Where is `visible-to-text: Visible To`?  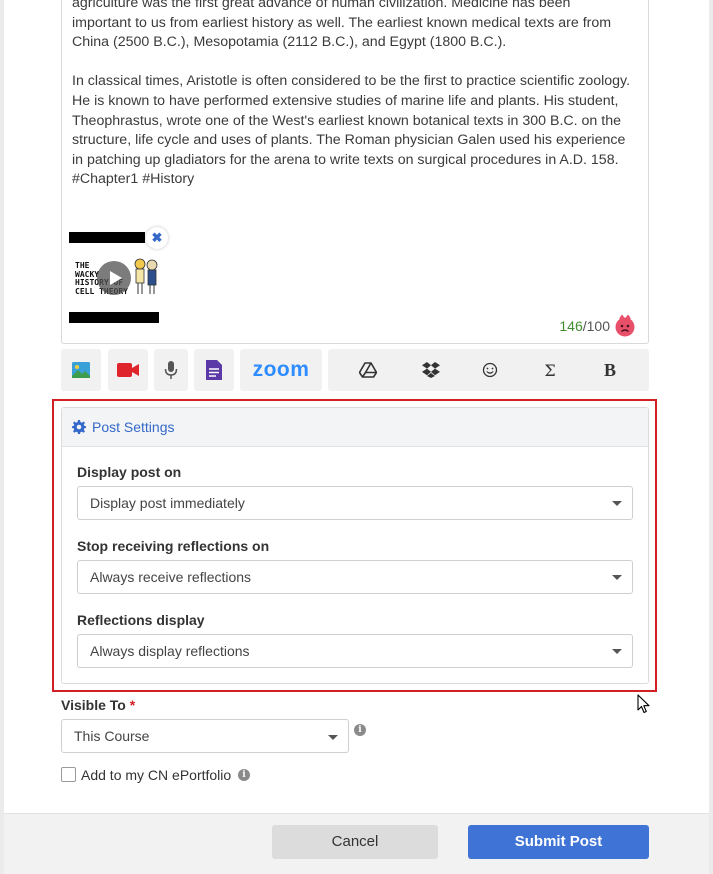
visible-to-text: Visible To is located at coordinates (93, 705).